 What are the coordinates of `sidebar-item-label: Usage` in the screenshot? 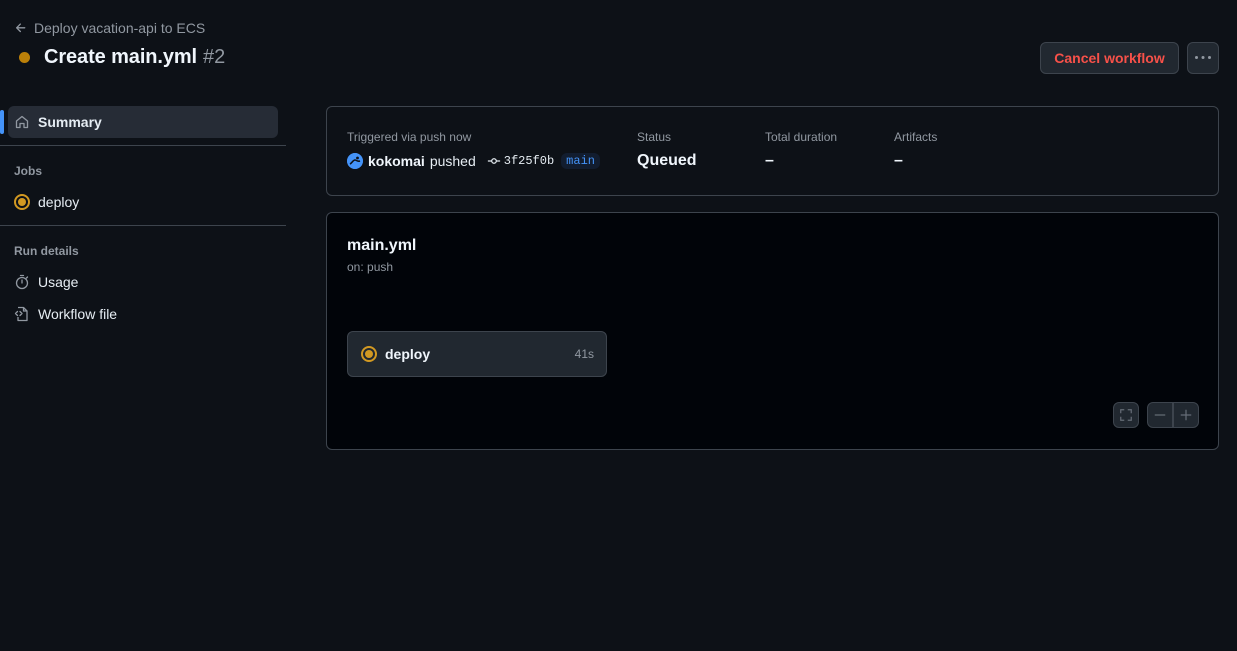 It's located at (58, 282).